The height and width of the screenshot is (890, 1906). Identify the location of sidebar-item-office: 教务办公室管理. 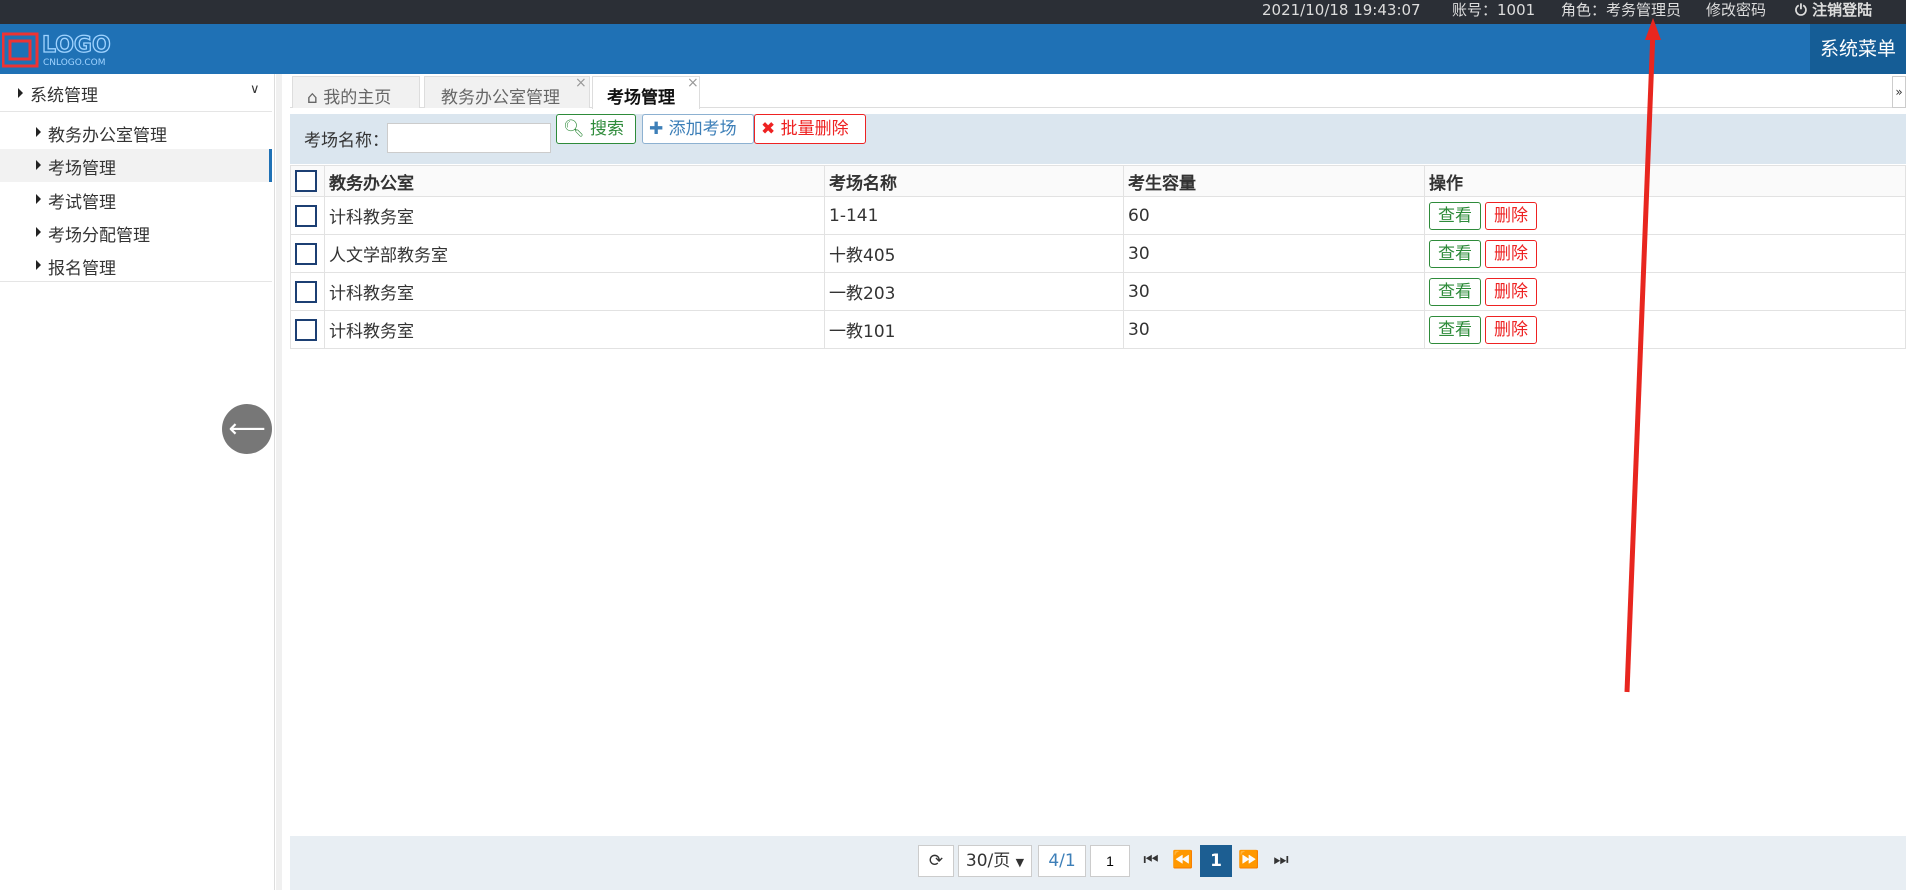
(136, 132).